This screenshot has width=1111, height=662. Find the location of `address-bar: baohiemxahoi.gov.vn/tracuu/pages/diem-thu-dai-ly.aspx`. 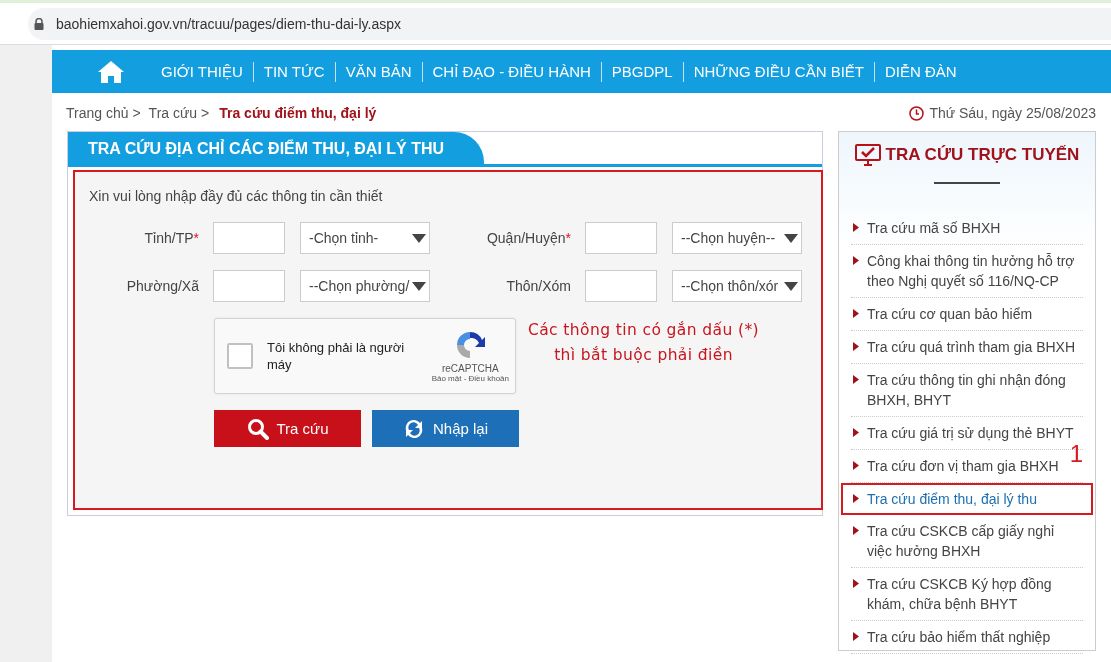

address-bar: baohiemxahoi.gov.vn/tracuu/pages/diem-thu-dai-ly.aspx is located at coordinates (569, 24).